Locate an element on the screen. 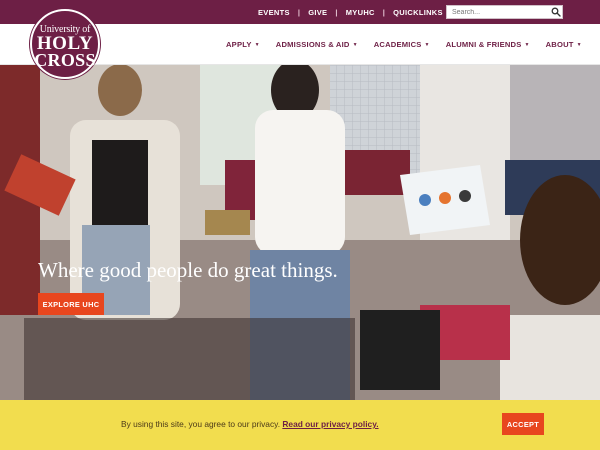 This screenshot has width=600, height=450. nav-item-academics: ACADEMICS ▼ is located at coordinates (402, 44).